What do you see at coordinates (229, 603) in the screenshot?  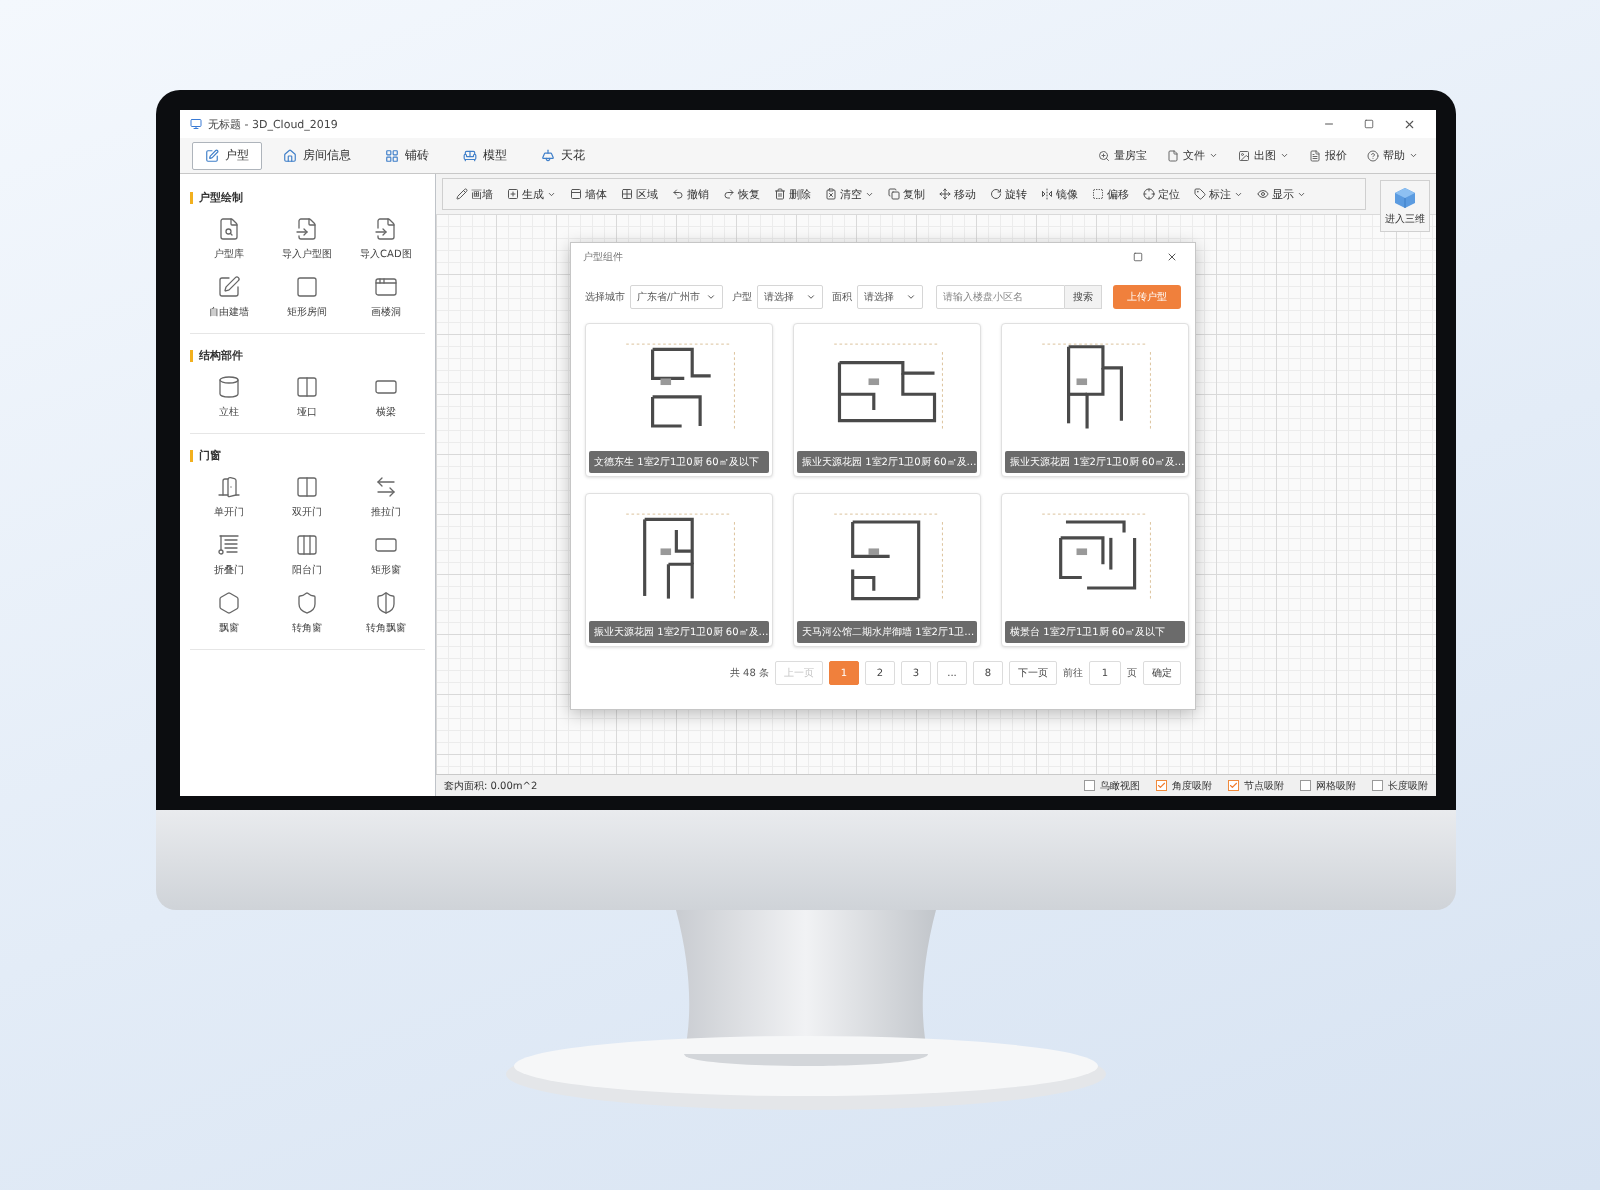 I see `hexagon-icon` at bounding box center [229, 603].